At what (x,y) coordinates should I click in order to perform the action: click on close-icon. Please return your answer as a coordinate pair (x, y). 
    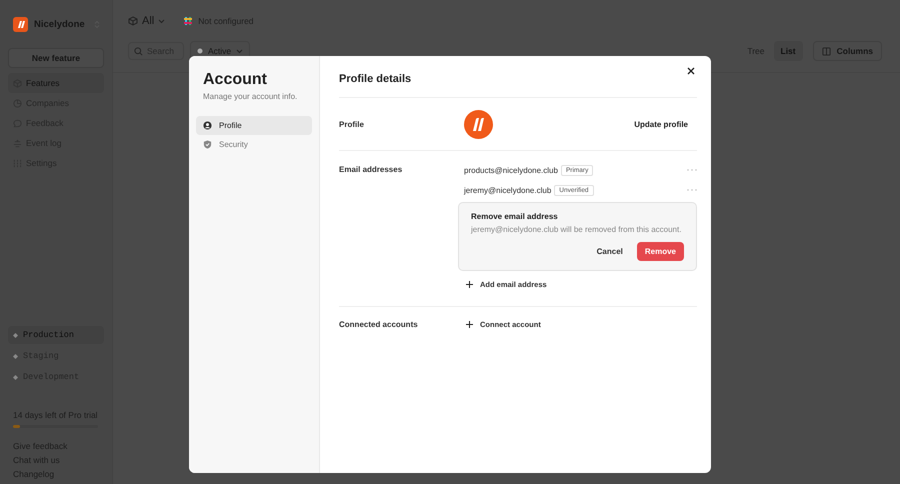
    Looking at the image, I should click on (691, 70).